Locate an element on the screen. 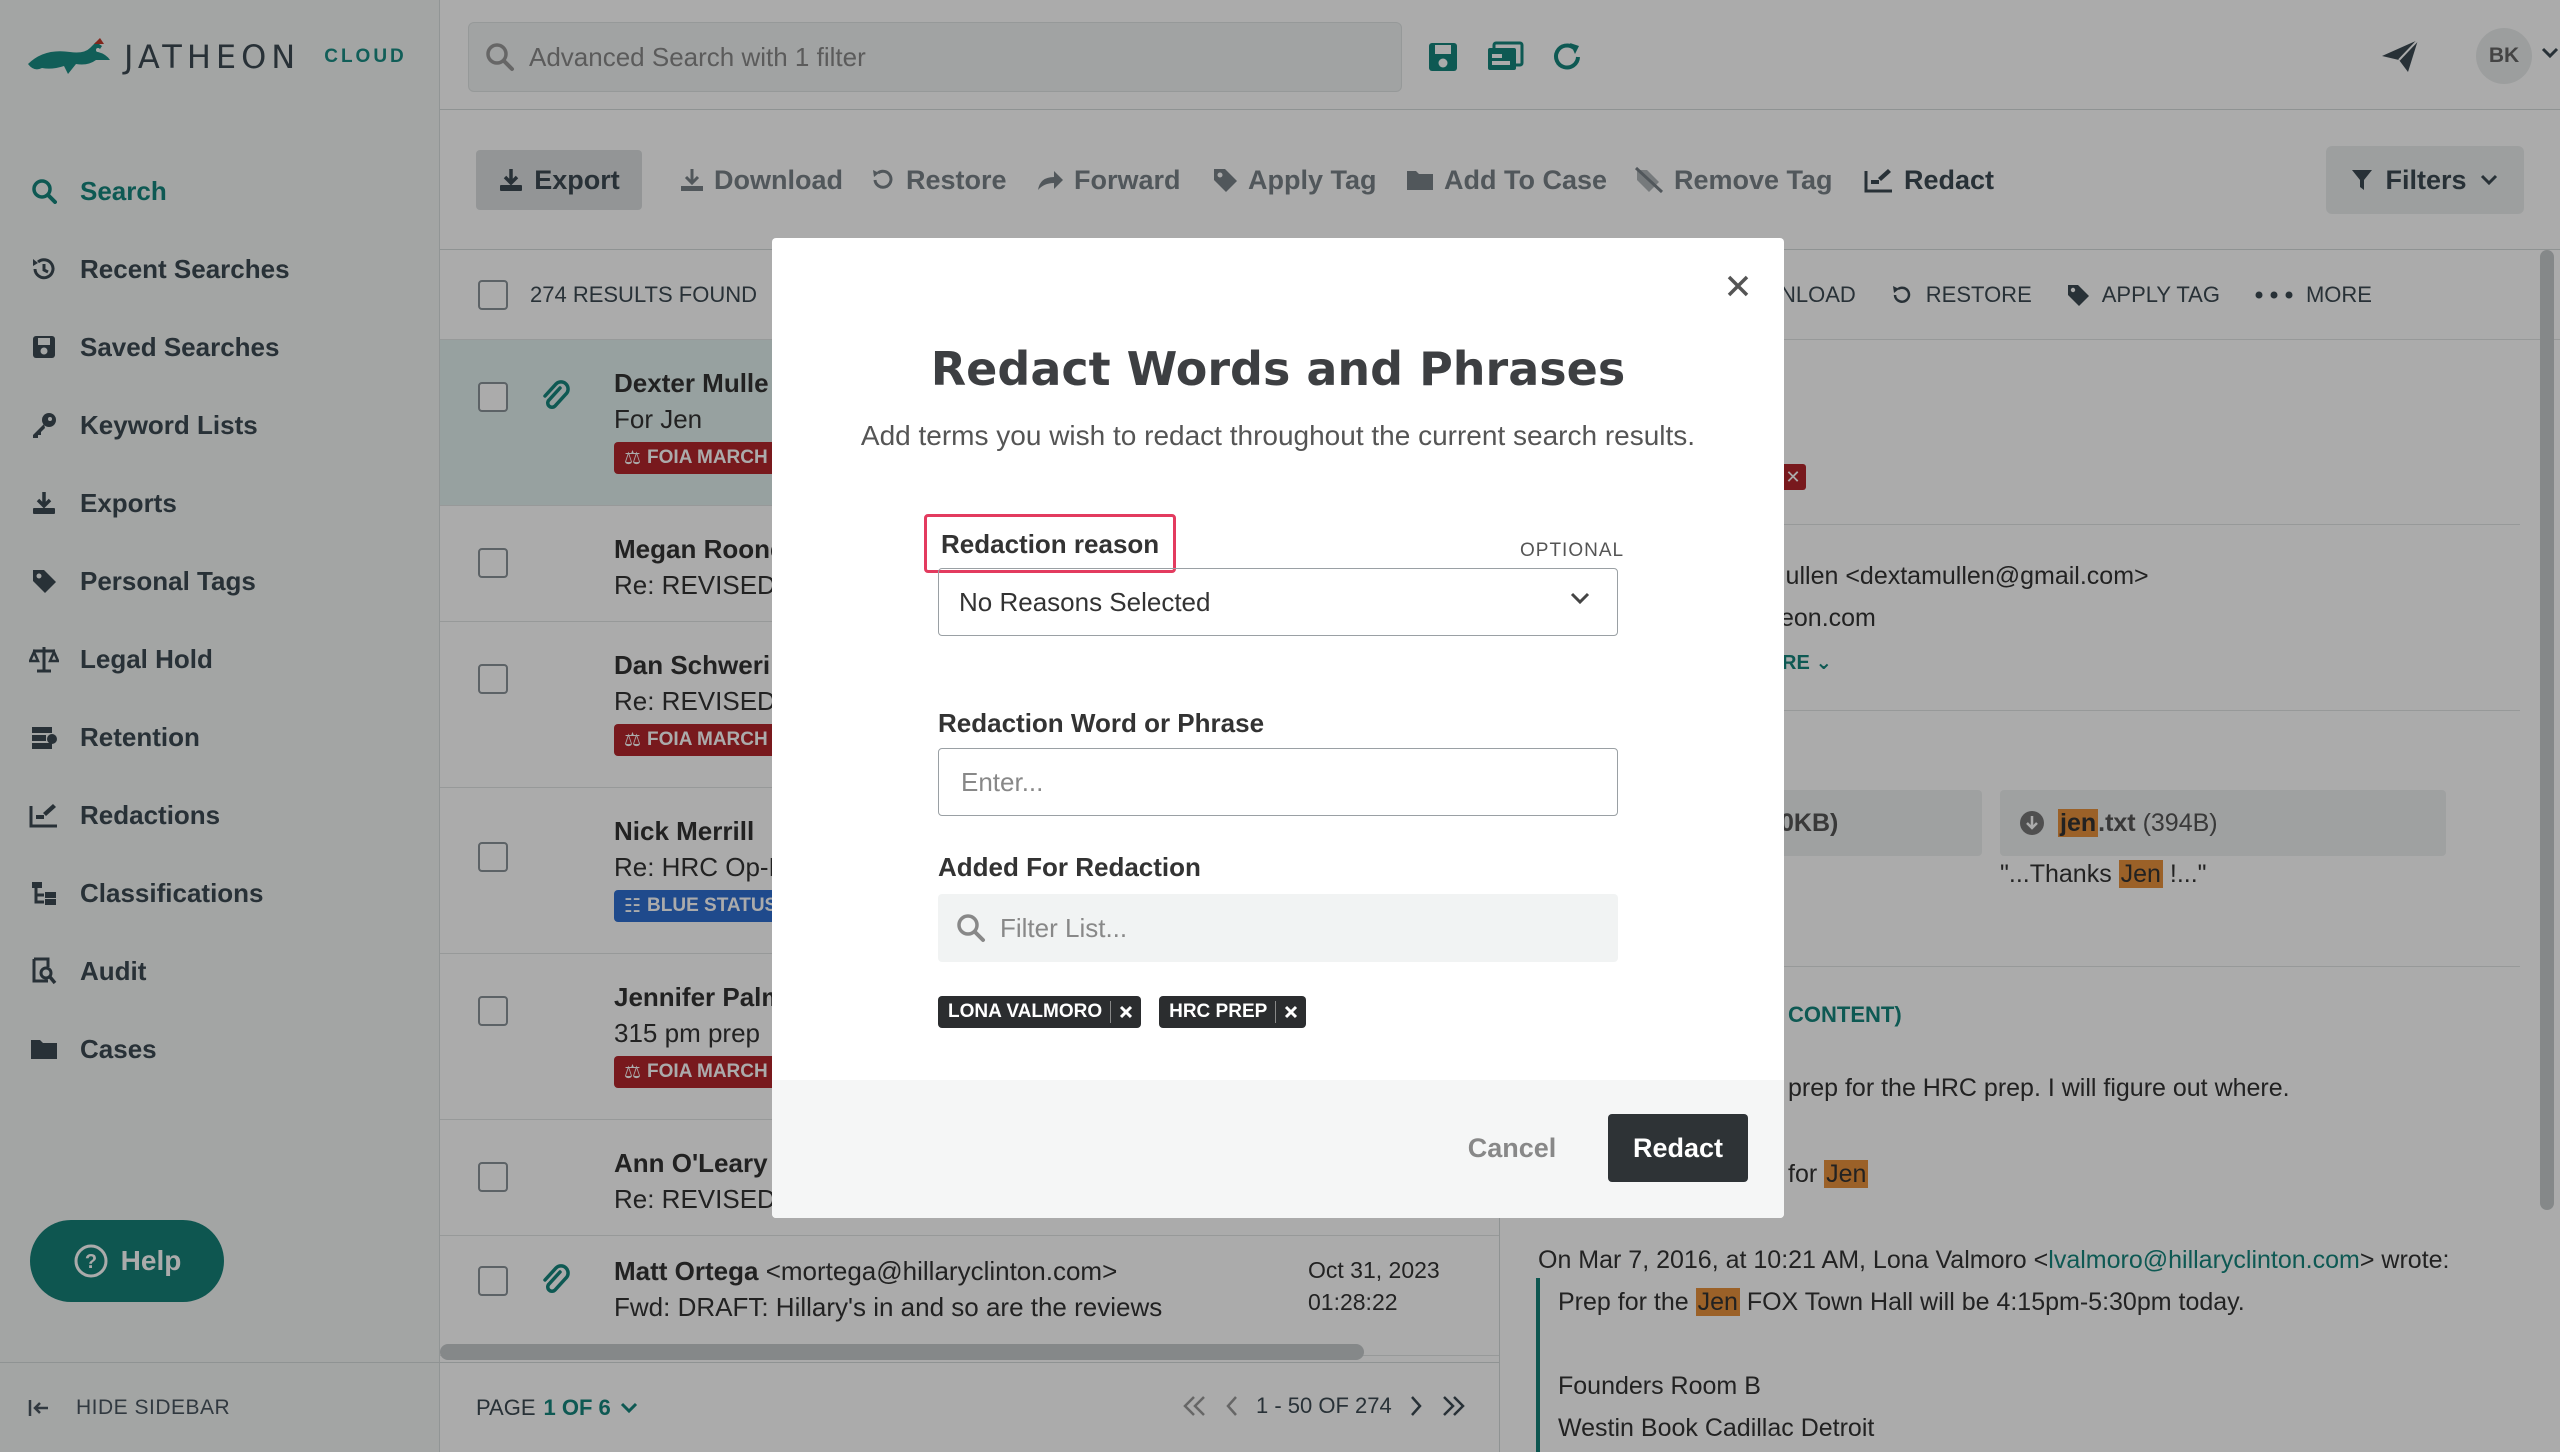 The height and width of the screenshot is (1452, 2560). redaction-chip-label: LONA VALMORO is located at coordinates (1030, 1012).